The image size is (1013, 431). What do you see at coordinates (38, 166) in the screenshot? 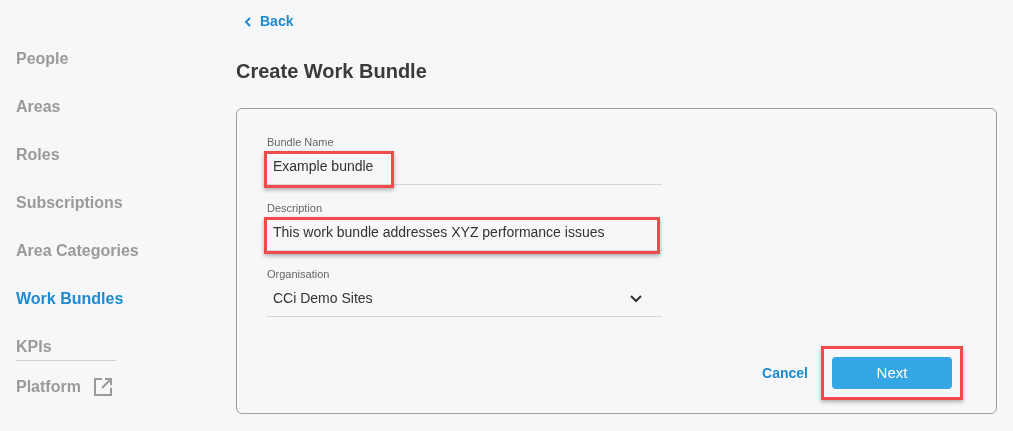
I see `sidebar-item: Roles` at bounding box center [38, 166].